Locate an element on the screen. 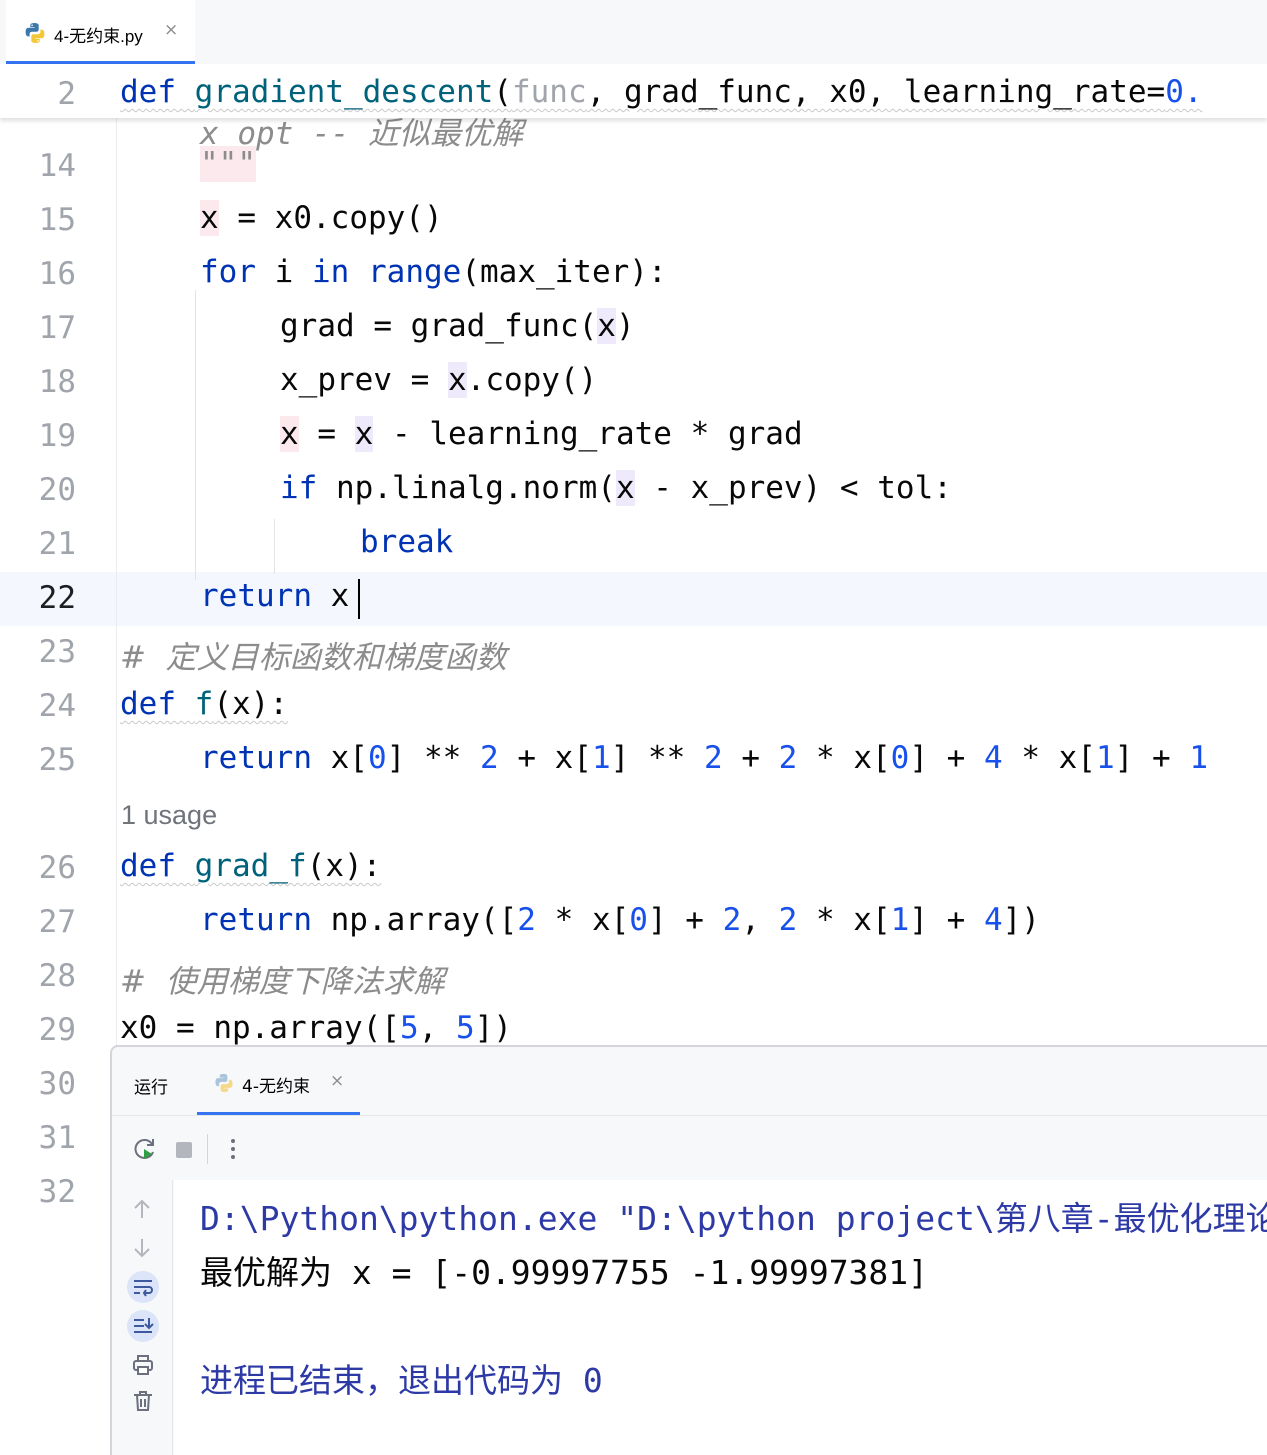  line-number: 24 is located at coordinates (57, 706).